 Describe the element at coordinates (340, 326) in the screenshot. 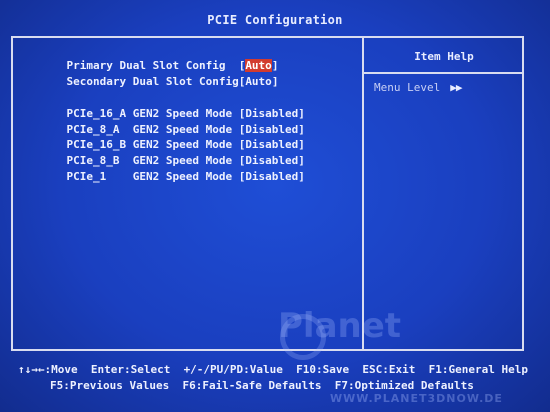

I see `watermark-brand: Planet` at that location.